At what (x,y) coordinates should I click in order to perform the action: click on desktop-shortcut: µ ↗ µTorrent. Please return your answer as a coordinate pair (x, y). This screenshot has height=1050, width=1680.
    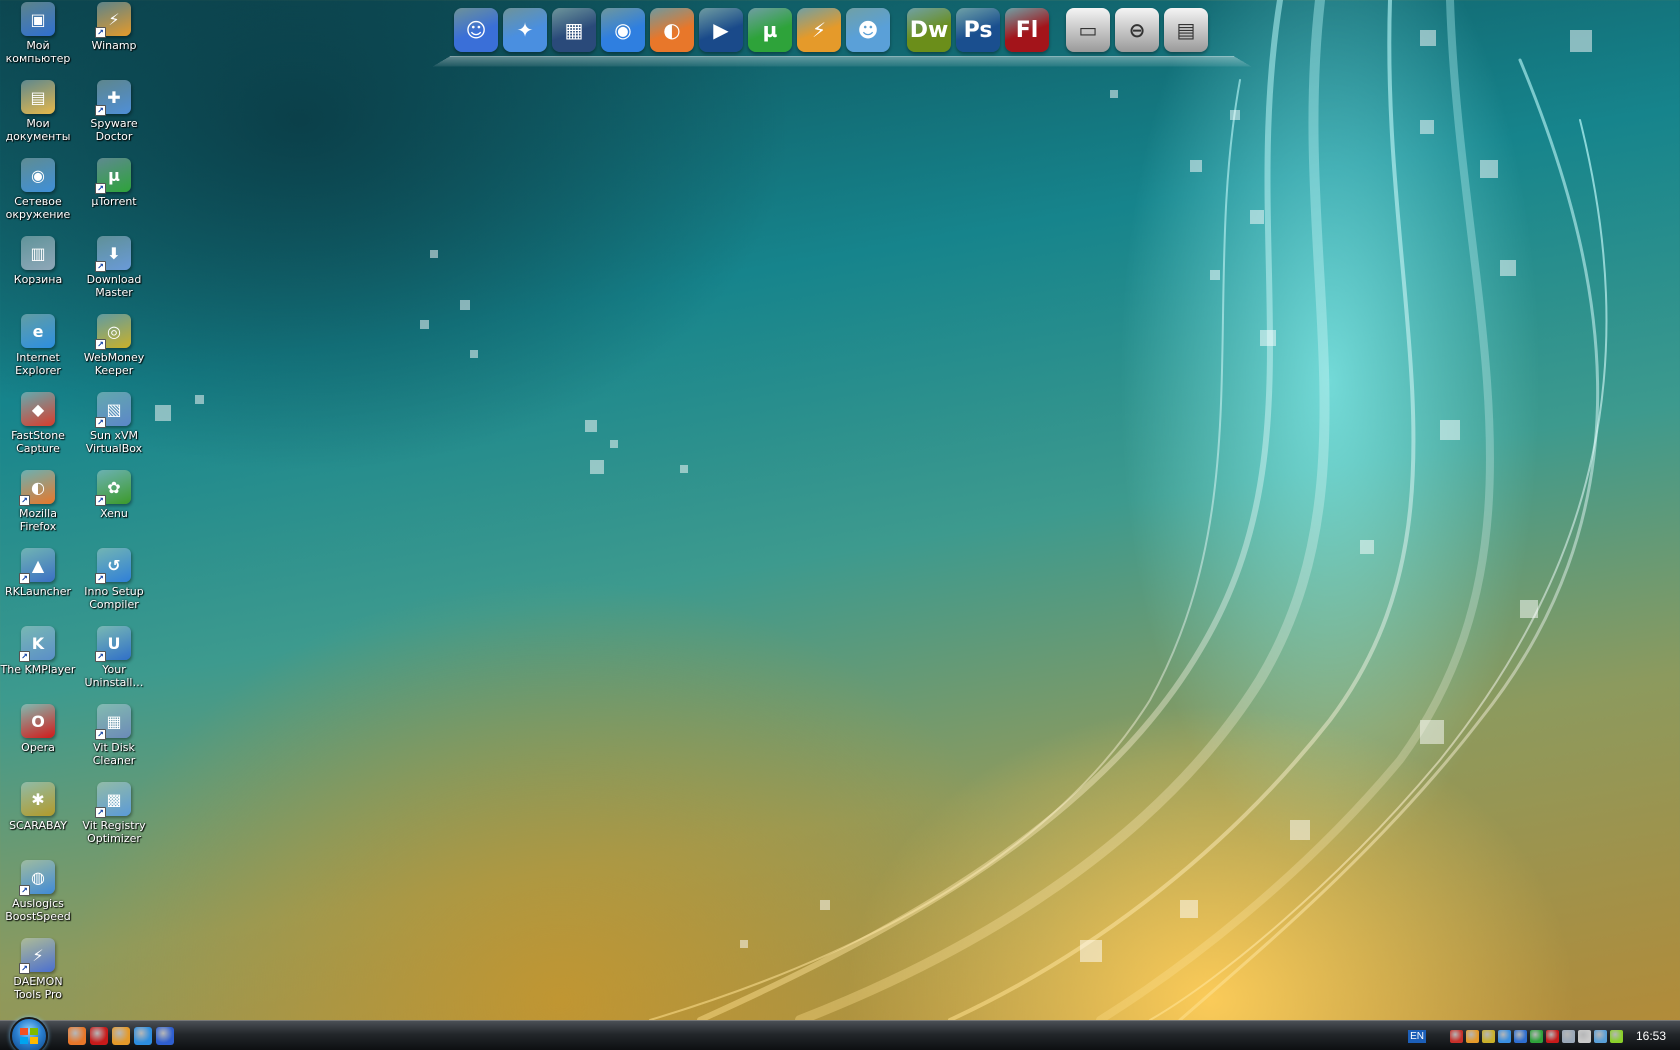
    Looking at the image, I should click on (114, 195).